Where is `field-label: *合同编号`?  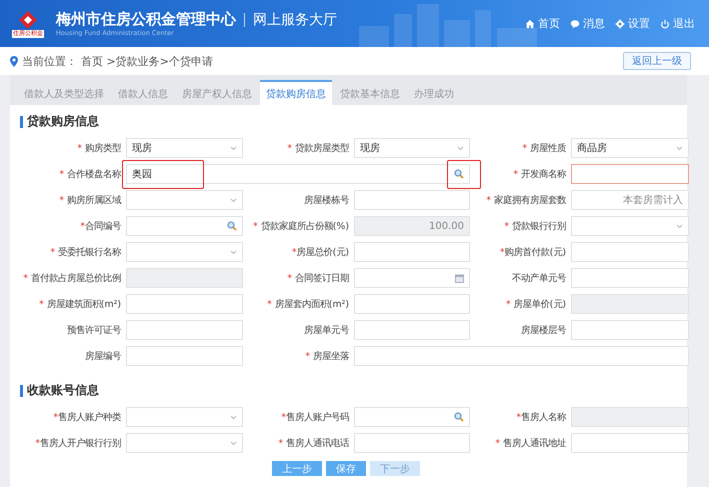
field-label: *合同编号 is located at coordinates (100, 226).